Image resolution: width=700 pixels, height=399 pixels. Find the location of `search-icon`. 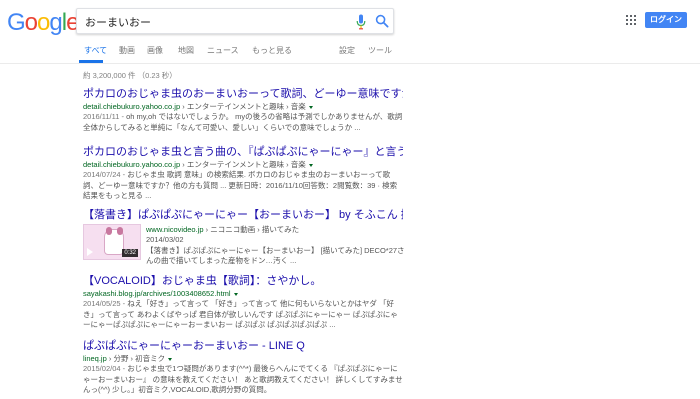

search-icon is located at coordinates (382, 21).